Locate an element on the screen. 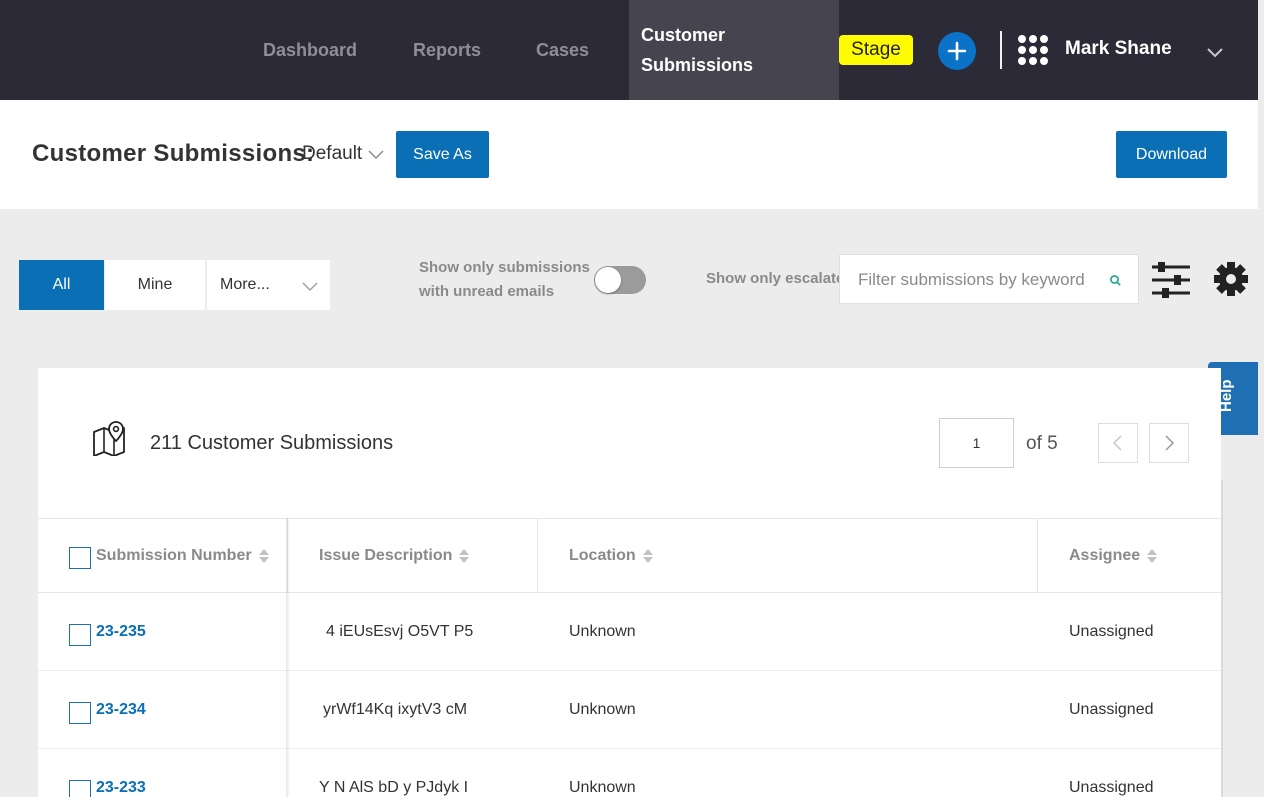  nav-dashboard: Dashboard is located at coordinates (310, 50).